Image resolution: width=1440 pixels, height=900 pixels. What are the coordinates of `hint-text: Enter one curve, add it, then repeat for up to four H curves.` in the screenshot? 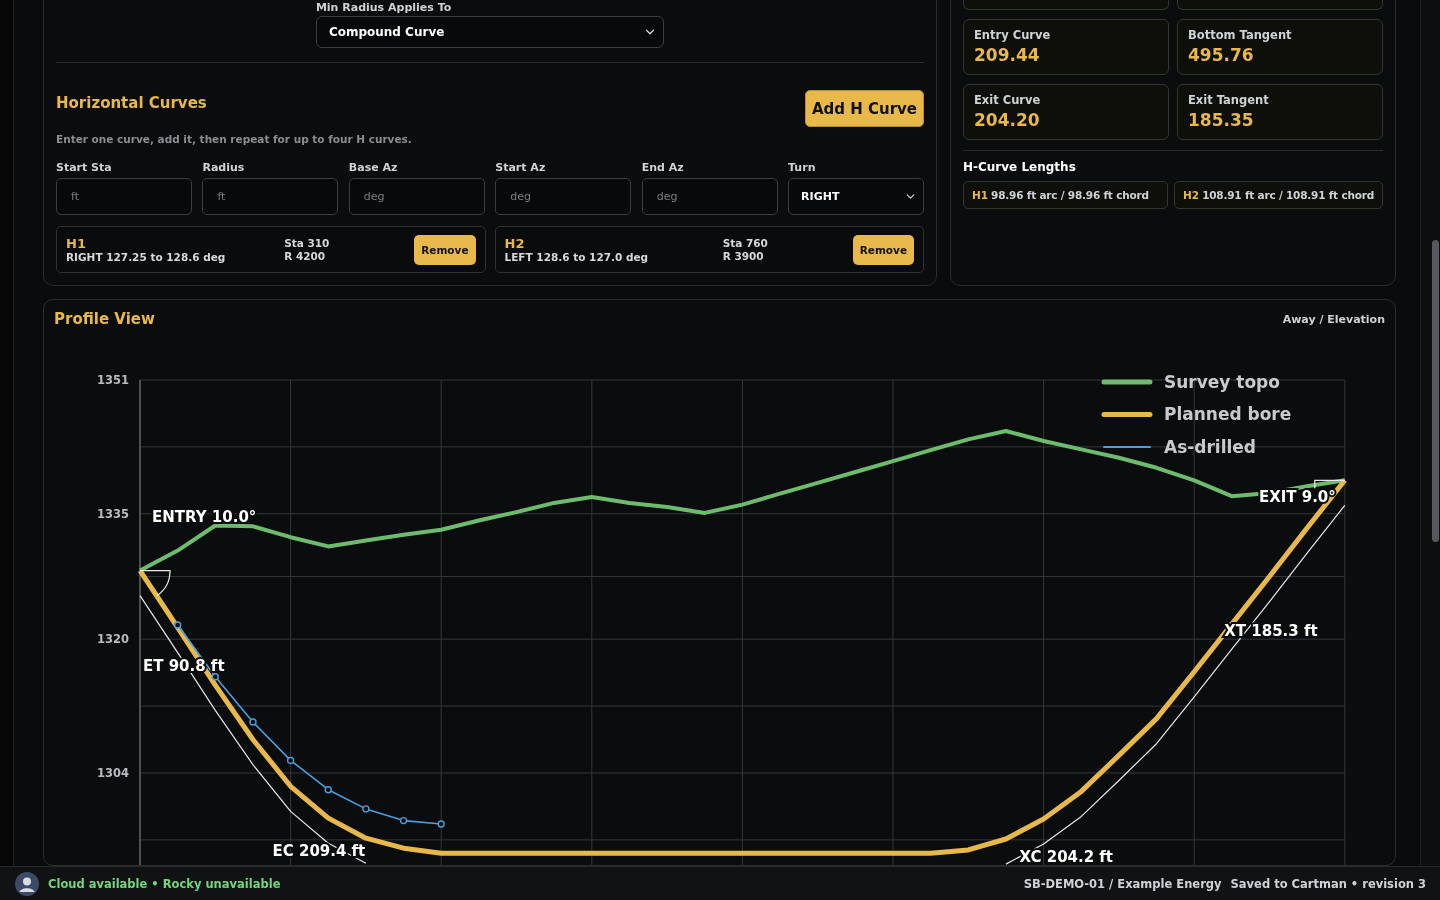 It's located at (234, 139).